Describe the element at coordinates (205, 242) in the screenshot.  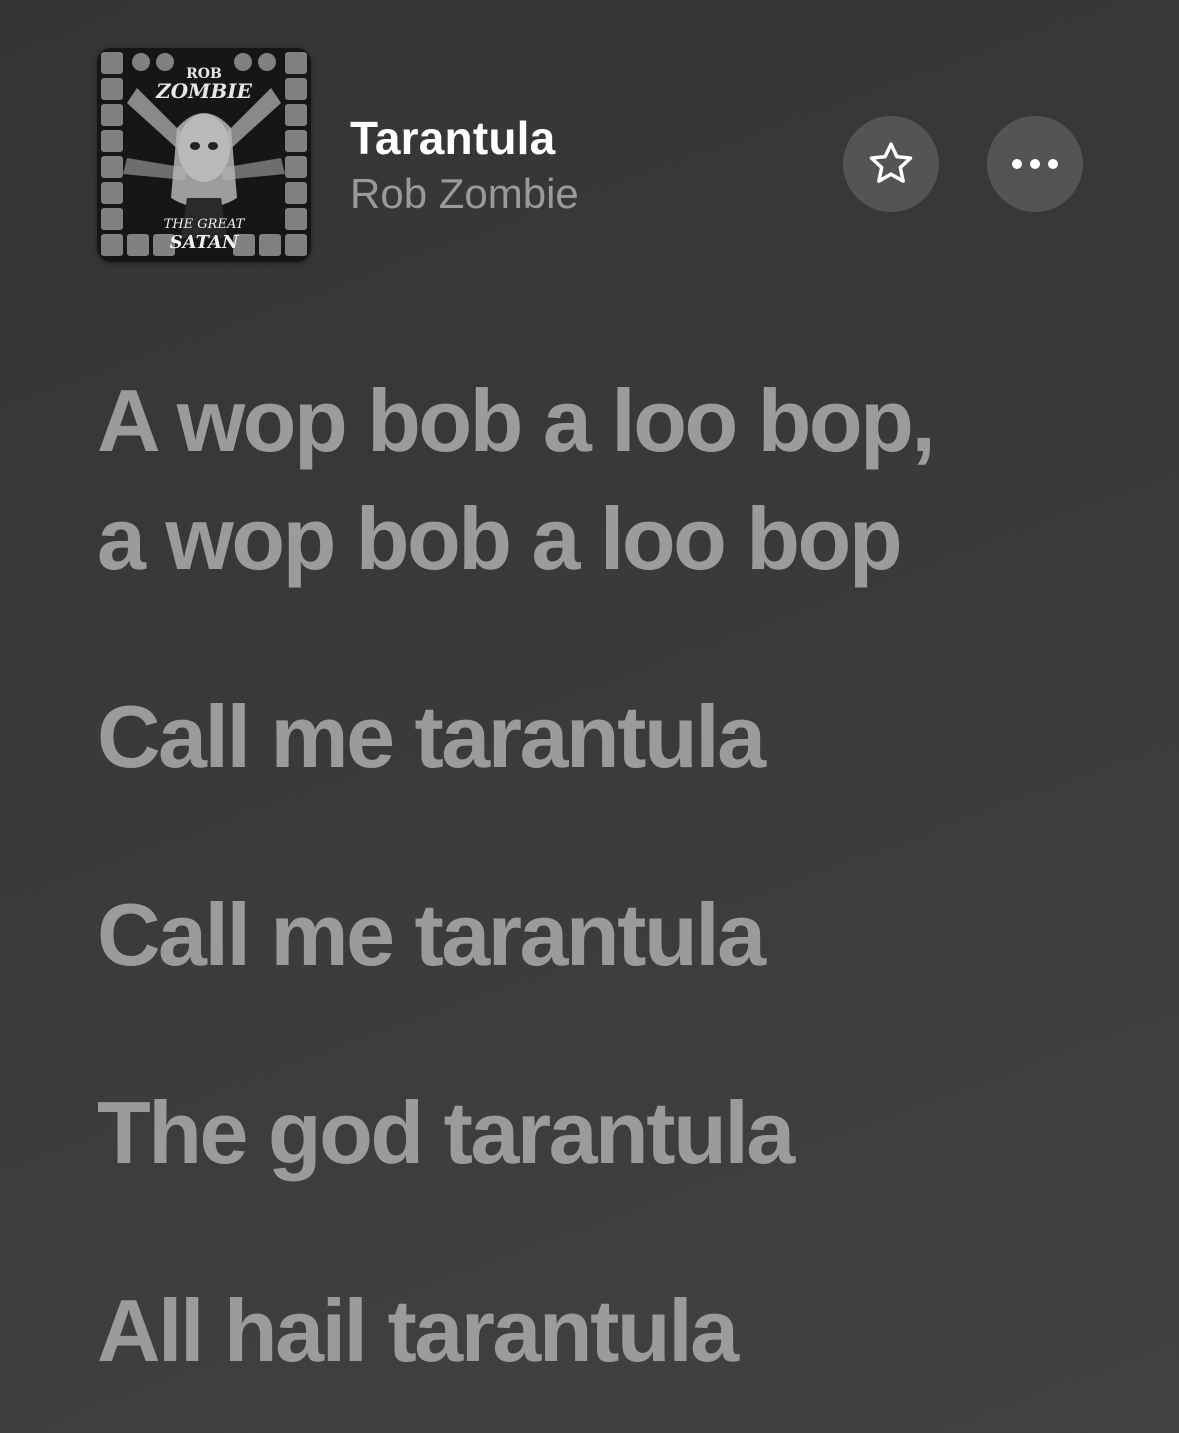
I see `svg-text: SATAN` at that location.